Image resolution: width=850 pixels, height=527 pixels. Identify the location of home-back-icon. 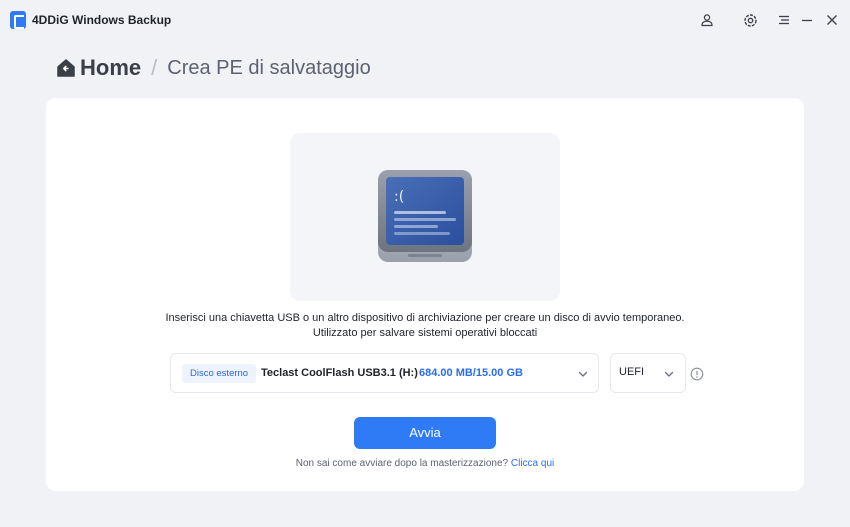
(66, 68).